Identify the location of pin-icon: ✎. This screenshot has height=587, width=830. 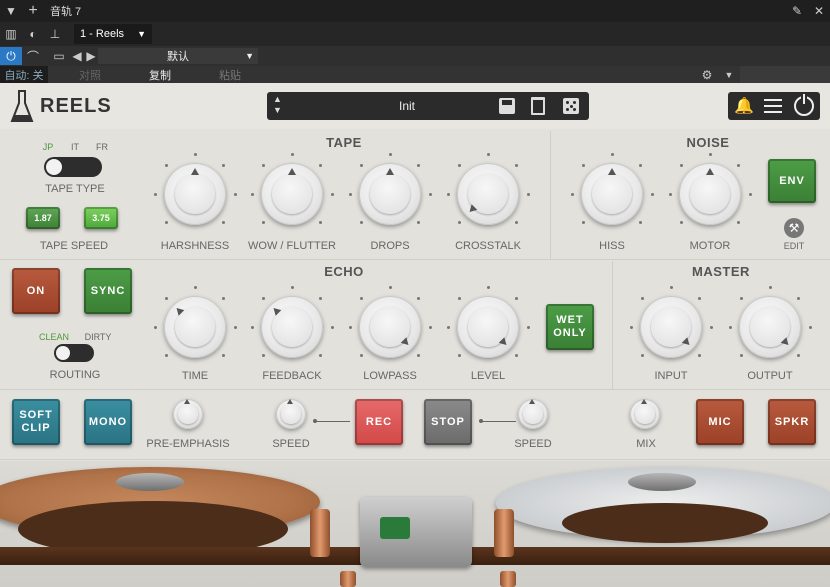
(797, 11).